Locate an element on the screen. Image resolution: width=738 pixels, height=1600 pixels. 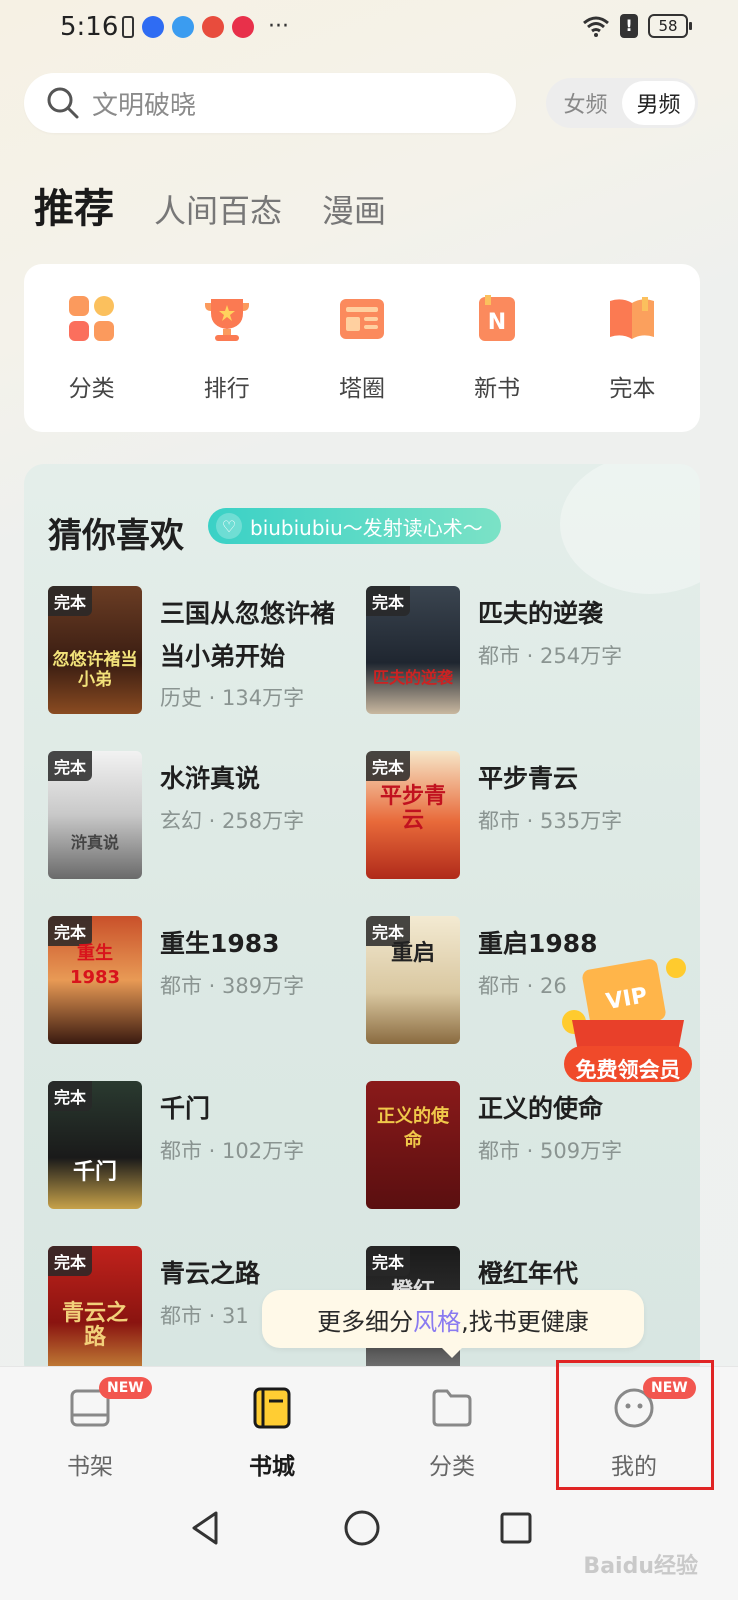
open-book-icon is located at coordinates (632, 319).